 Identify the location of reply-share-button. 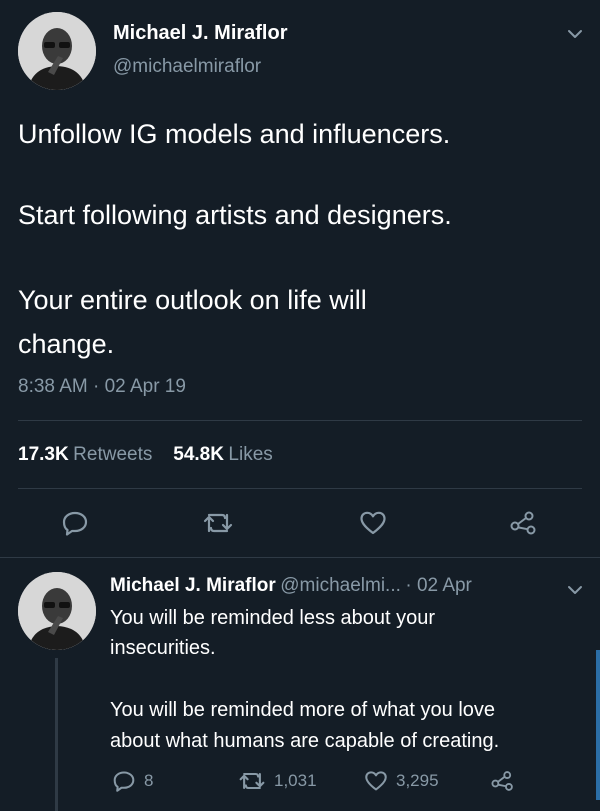
(503, 781).